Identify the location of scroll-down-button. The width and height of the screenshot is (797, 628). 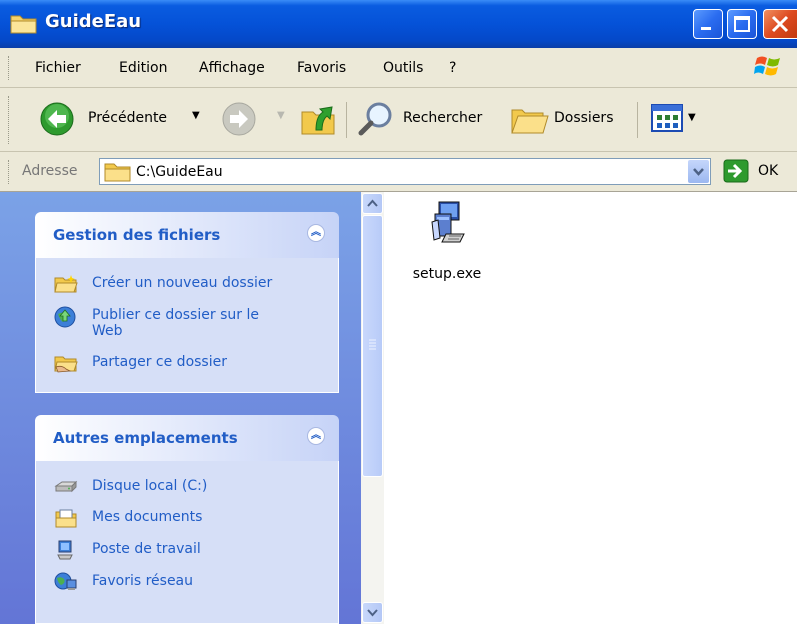
(372, 612).